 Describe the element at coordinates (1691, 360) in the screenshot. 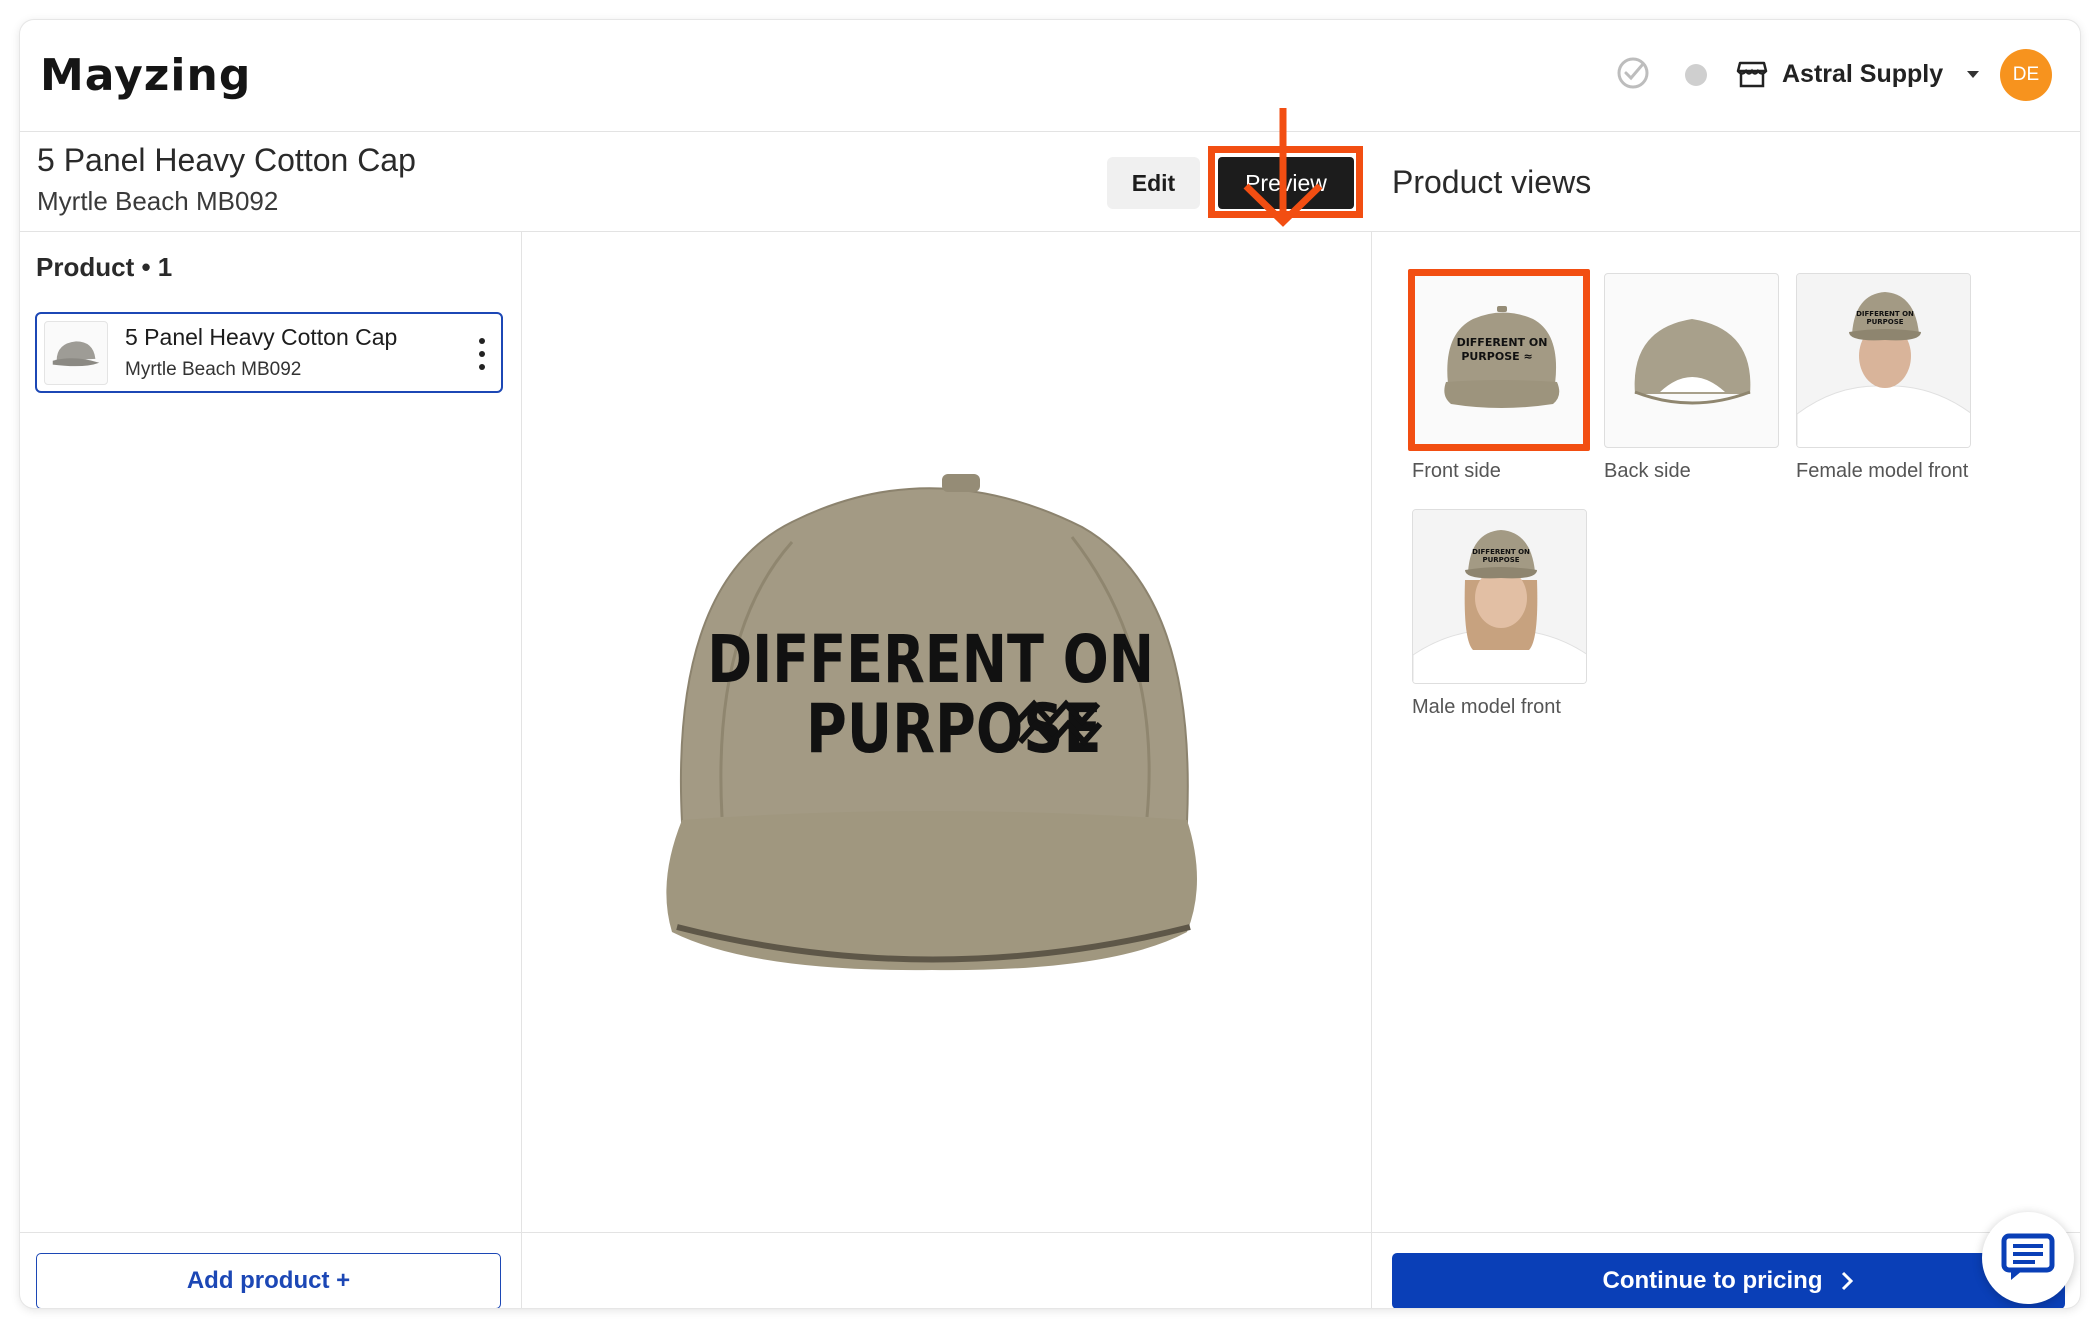

I see `view-thumb-back` at that location.